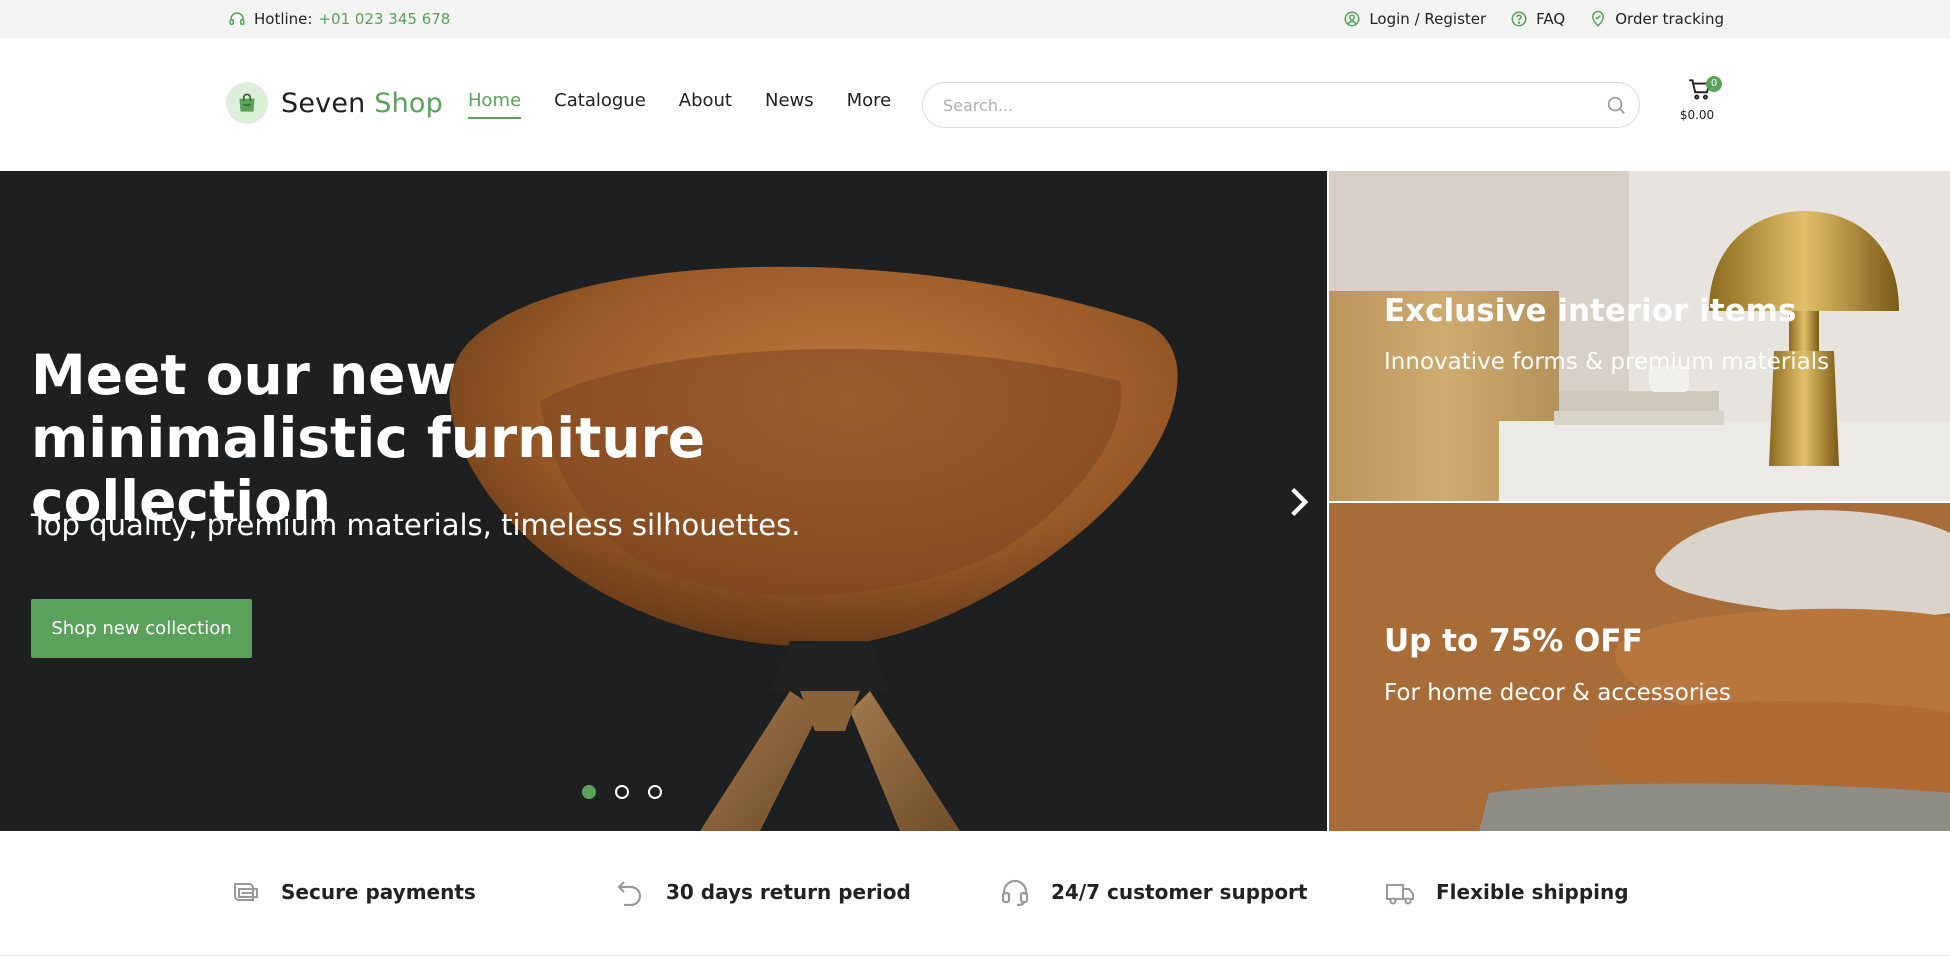  I want to click on user-circle-icon, so click(1352, 19).